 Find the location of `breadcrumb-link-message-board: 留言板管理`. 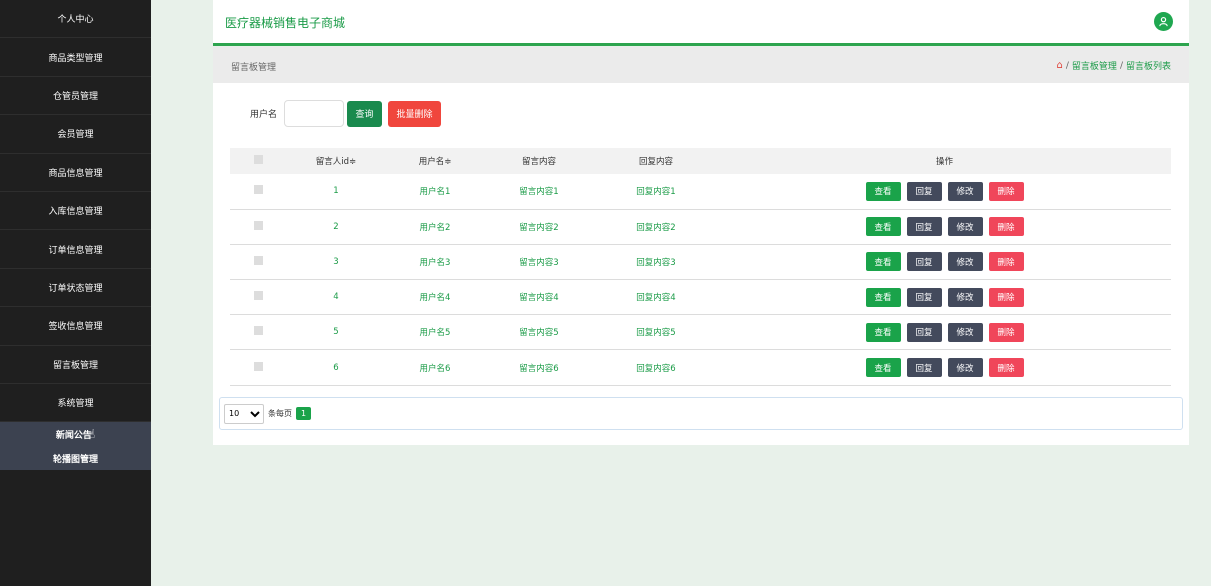

breadcrumb-link-message-board: 留言板管理 is located at coordinates (1094, 65).